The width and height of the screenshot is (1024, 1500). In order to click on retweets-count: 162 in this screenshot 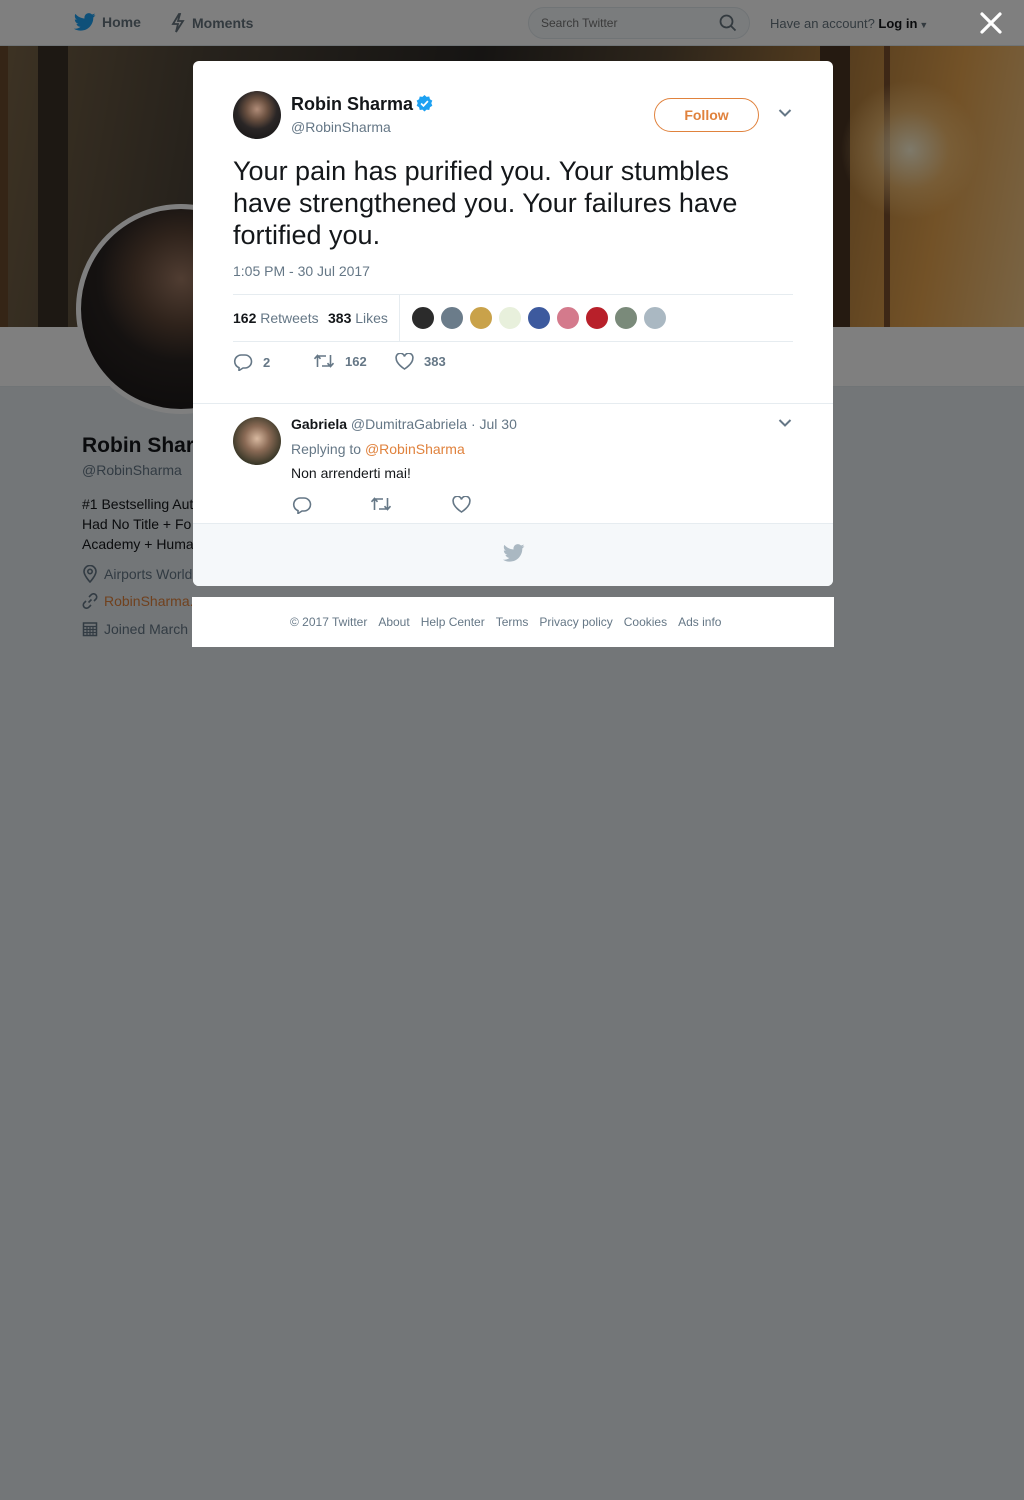, I will do `click(245, 318)`.